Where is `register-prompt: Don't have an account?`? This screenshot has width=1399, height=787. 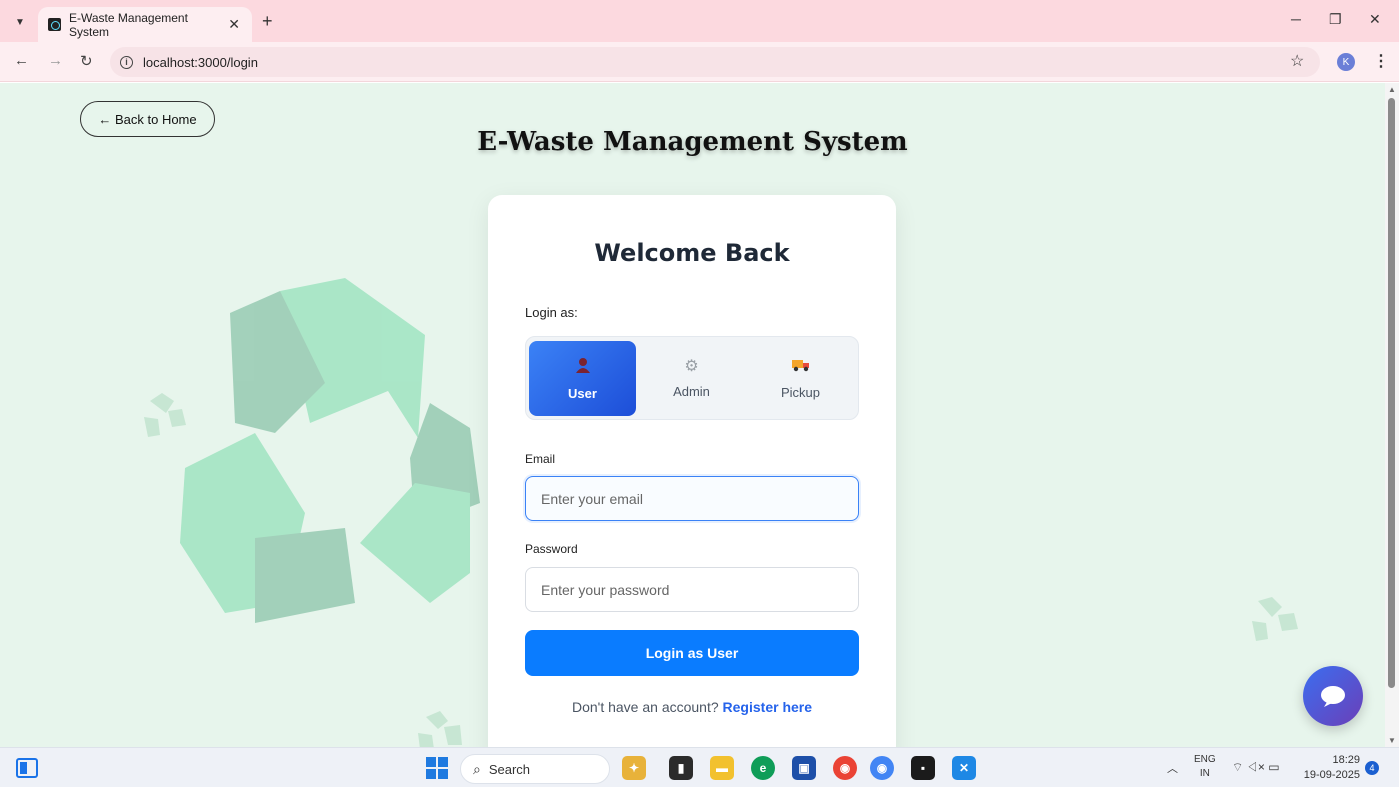
register-prompt: Don't have an account? is located at coordinates (645, 707).